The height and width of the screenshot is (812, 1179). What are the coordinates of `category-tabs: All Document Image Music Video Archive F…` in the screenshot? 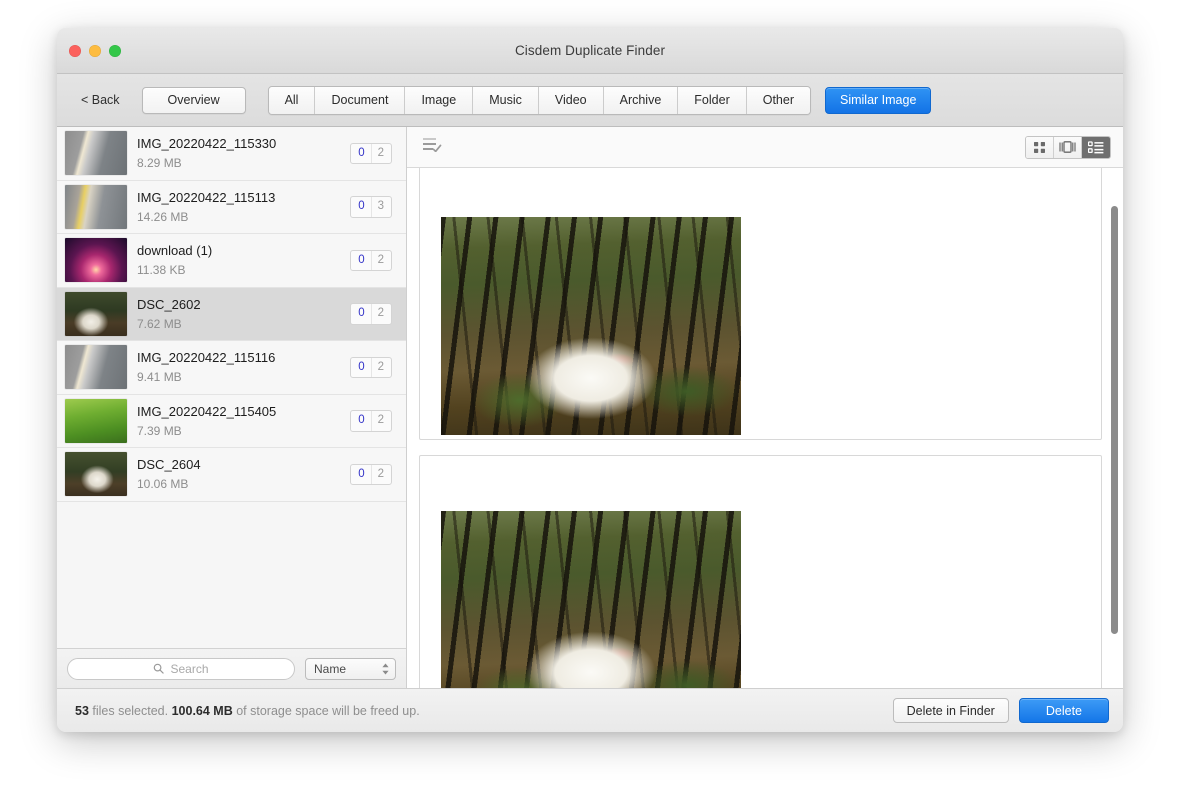 It's located at (539, 100).